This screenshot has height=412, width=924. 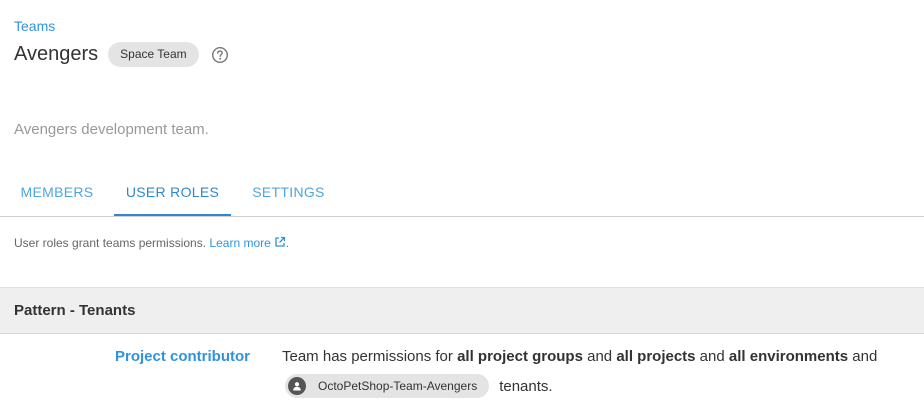 What do you see at coordinates (656, 356) in the screenshot?
I see `role-scope-projects: all projects` at bounding box center [656, 356].